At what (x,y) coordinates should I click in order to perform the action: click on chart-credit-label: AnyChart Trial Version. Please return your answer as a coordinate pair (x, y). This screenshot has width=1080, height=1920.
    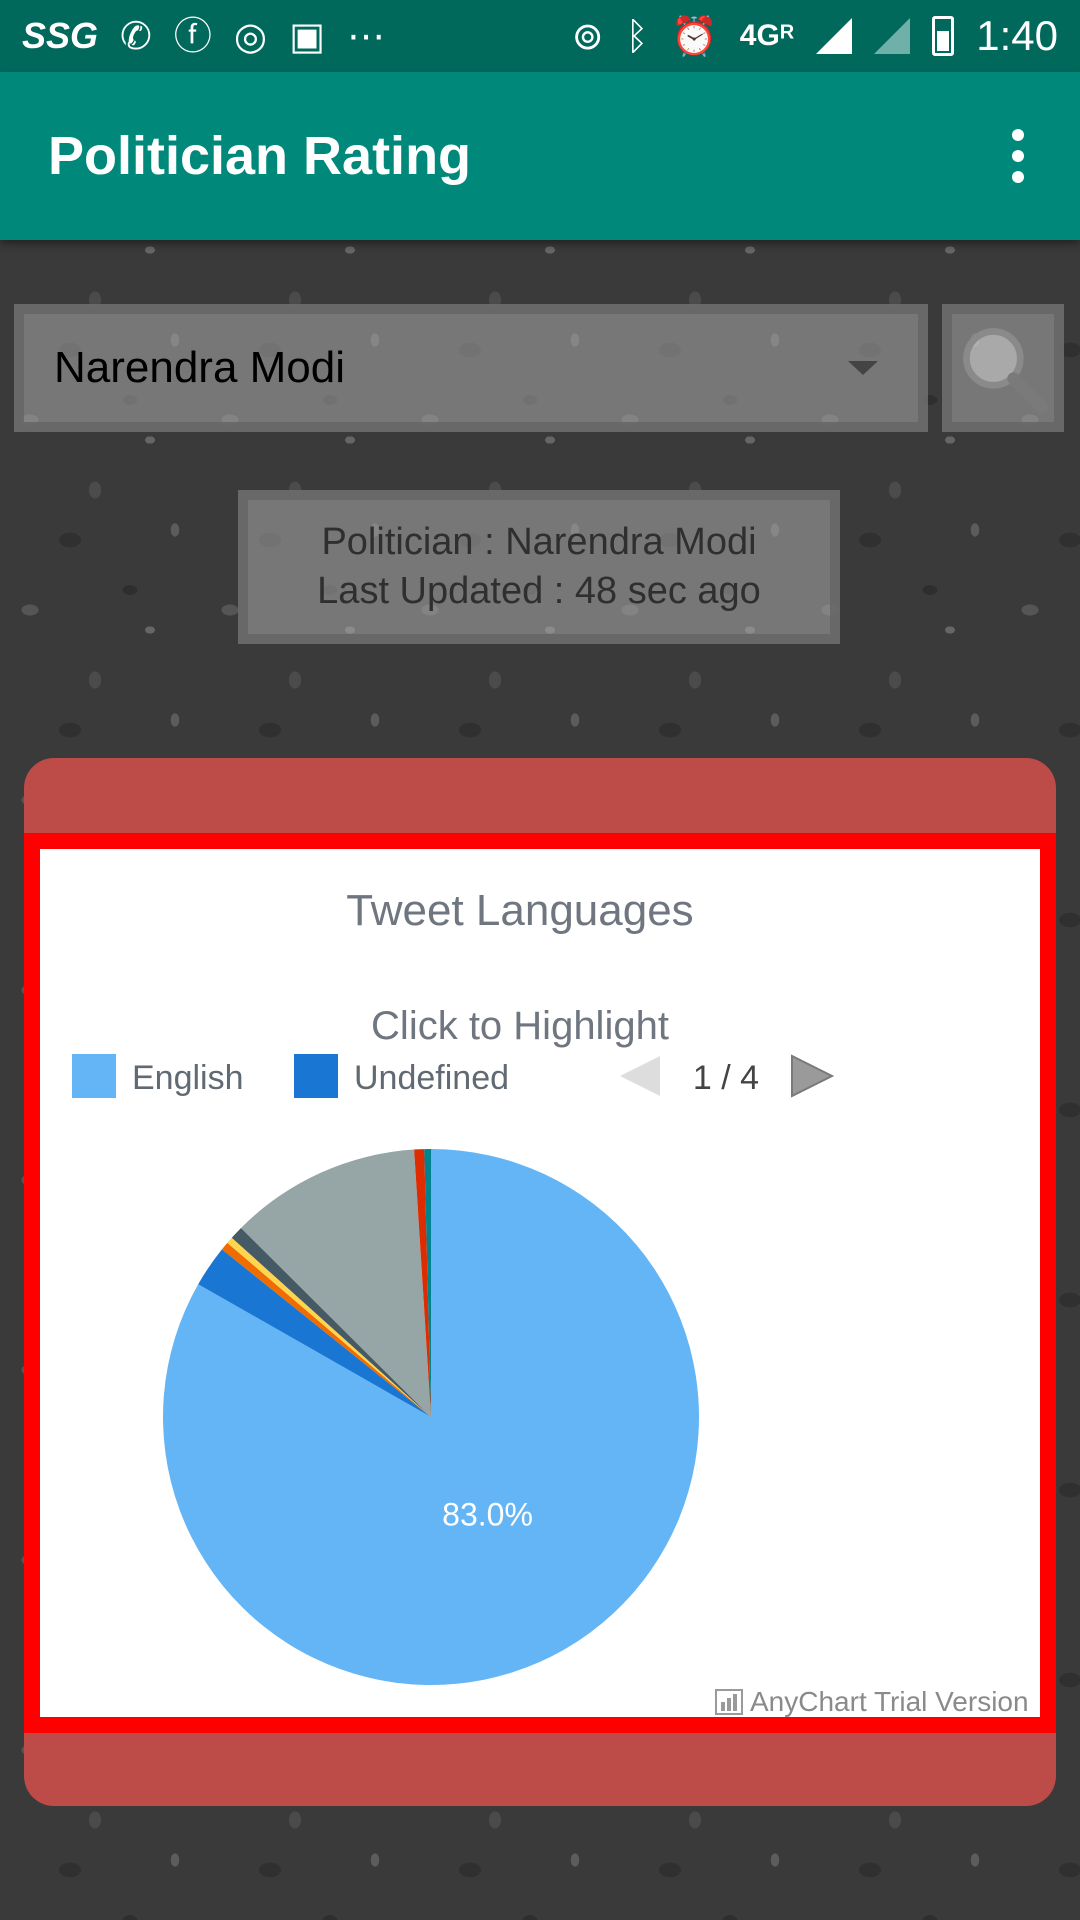
    Looking at the image, I should click on (889, 1701).